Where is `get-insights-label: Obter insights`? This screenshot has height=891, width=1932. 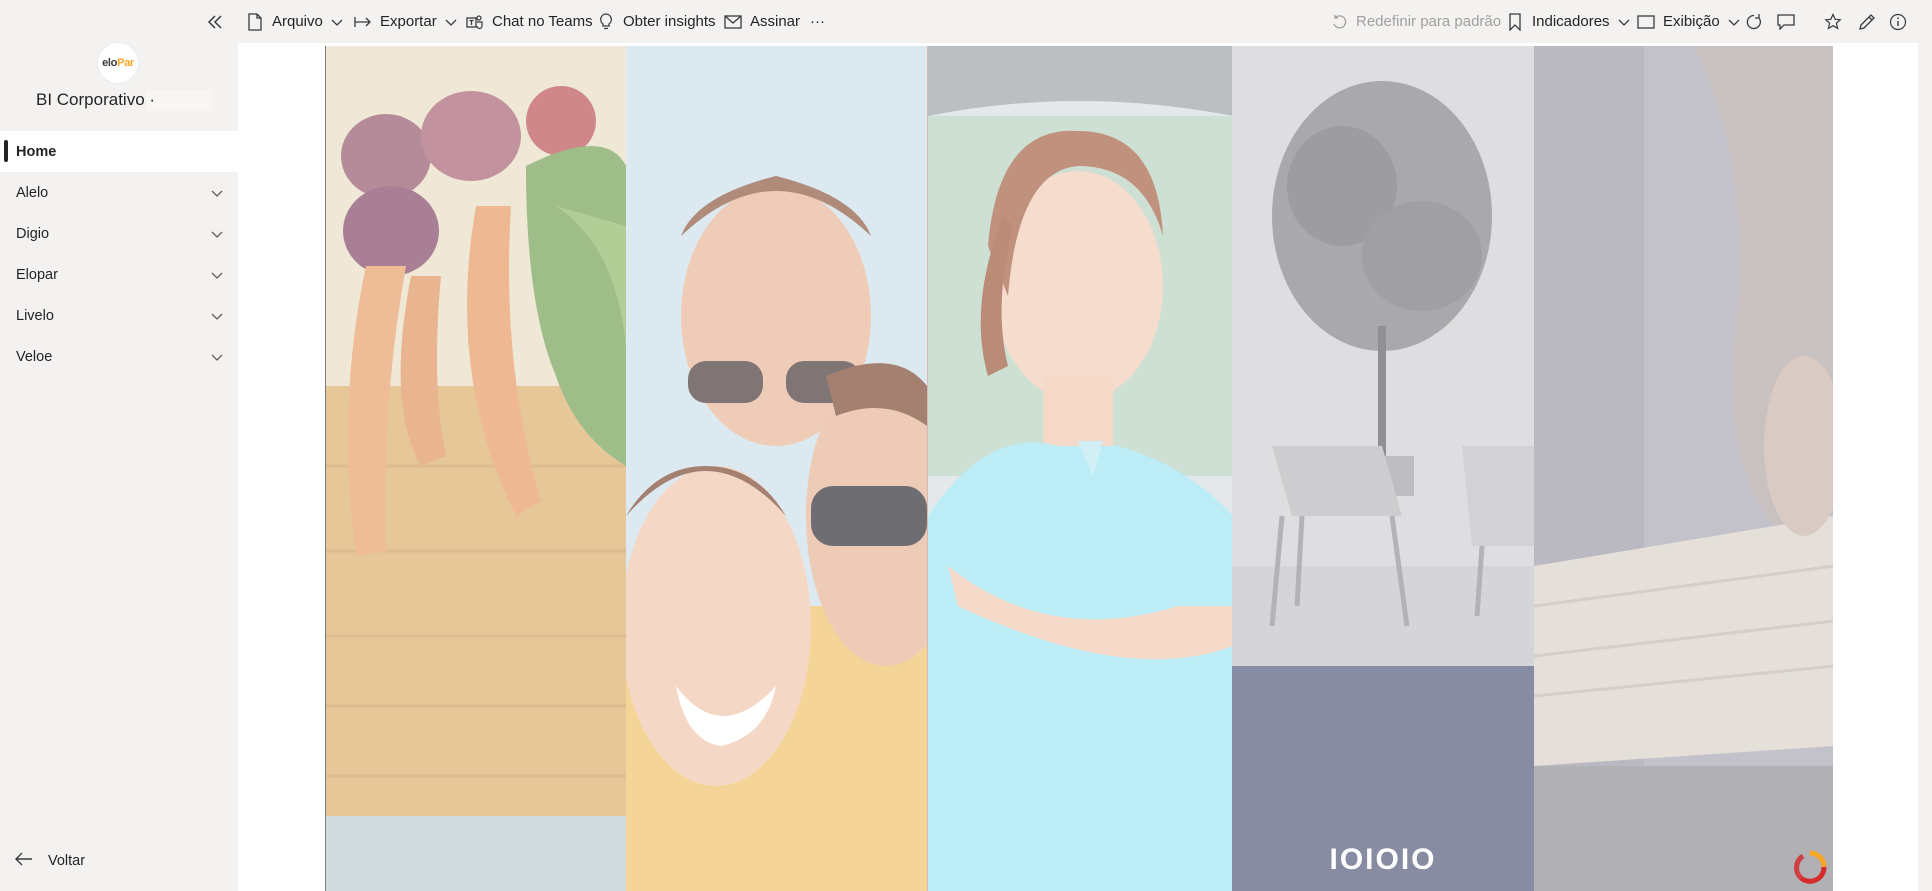
get-insights-label: Obter insights is located at coordinates (669, 21).